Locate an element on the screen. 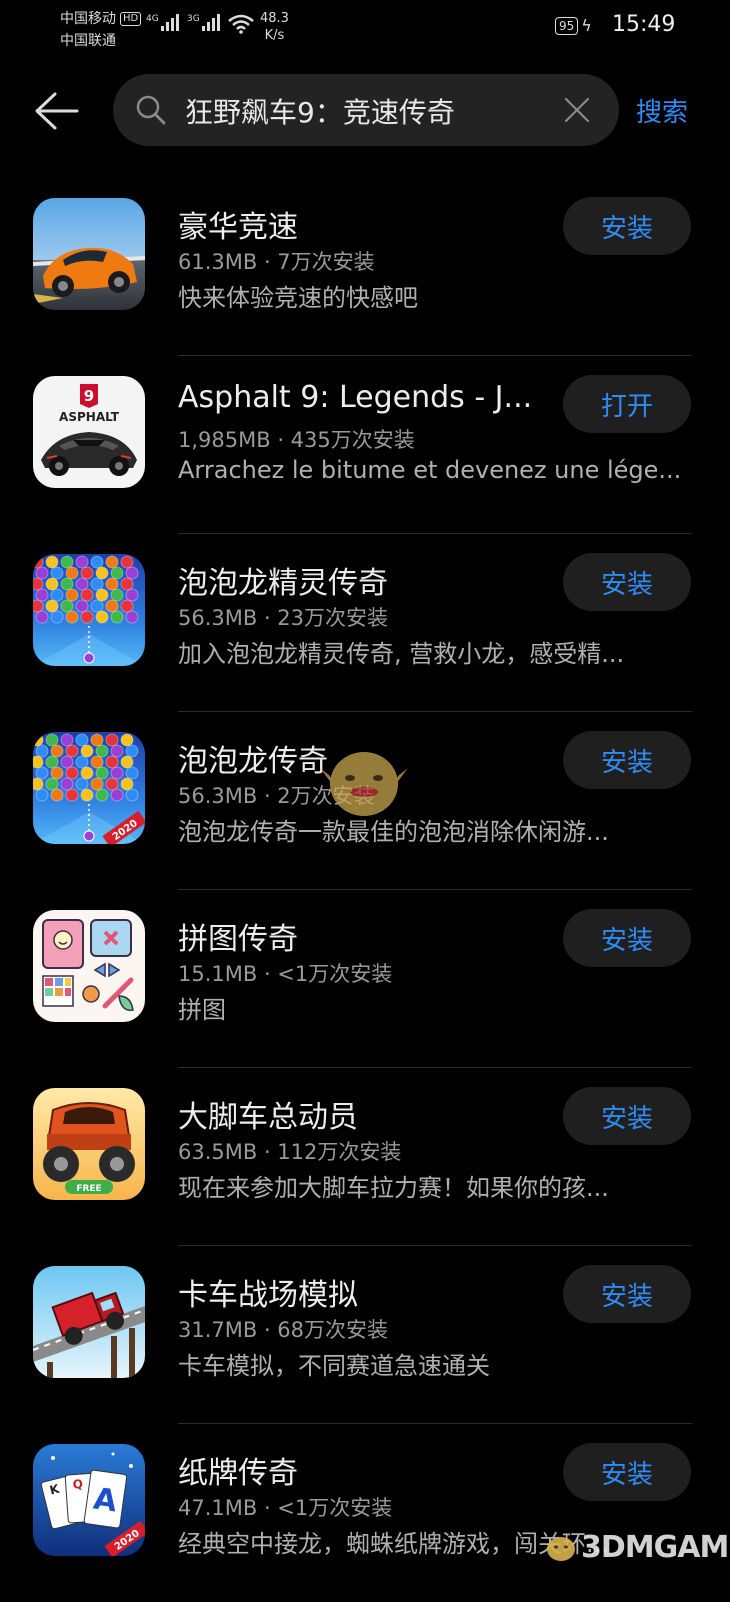  clear-icon is located at coordinates (577, 110).